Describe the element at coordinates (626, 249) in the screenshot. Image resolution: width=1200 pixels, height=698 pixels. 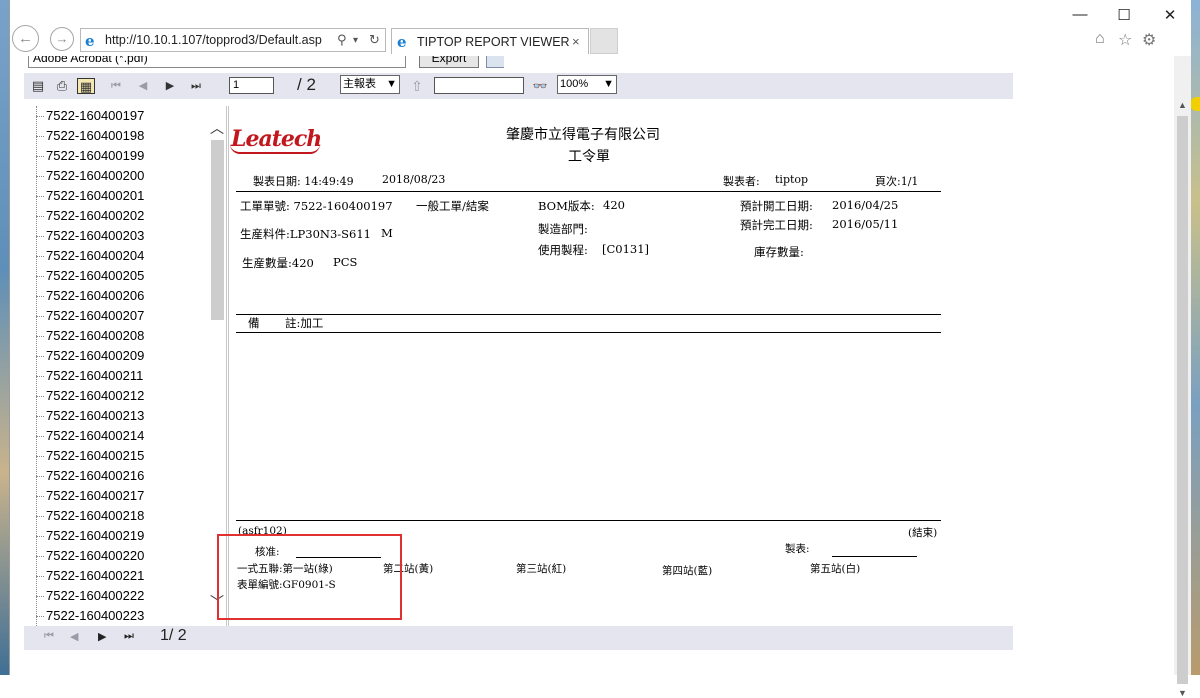
I see `process-value: [C0131]` at that location.